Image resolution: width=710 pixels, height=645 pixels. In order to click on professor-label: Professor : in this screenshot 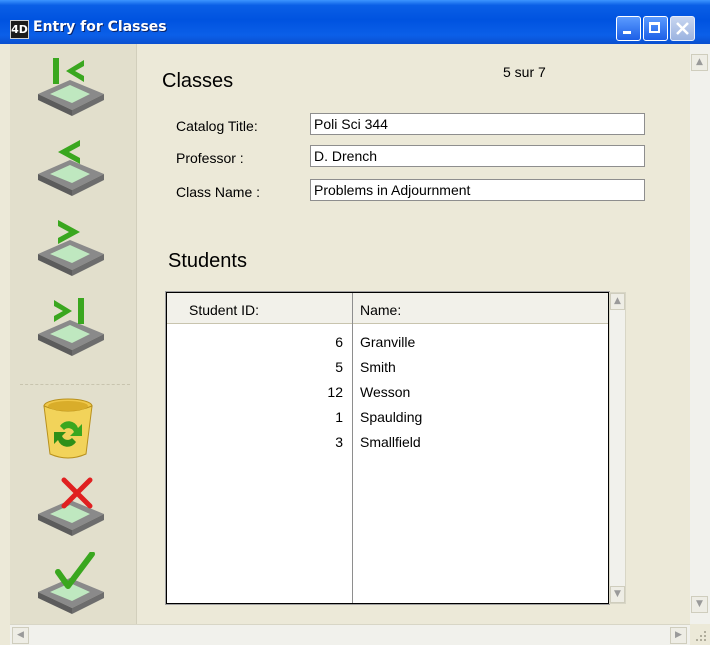, I will do `click(210, 158)`.